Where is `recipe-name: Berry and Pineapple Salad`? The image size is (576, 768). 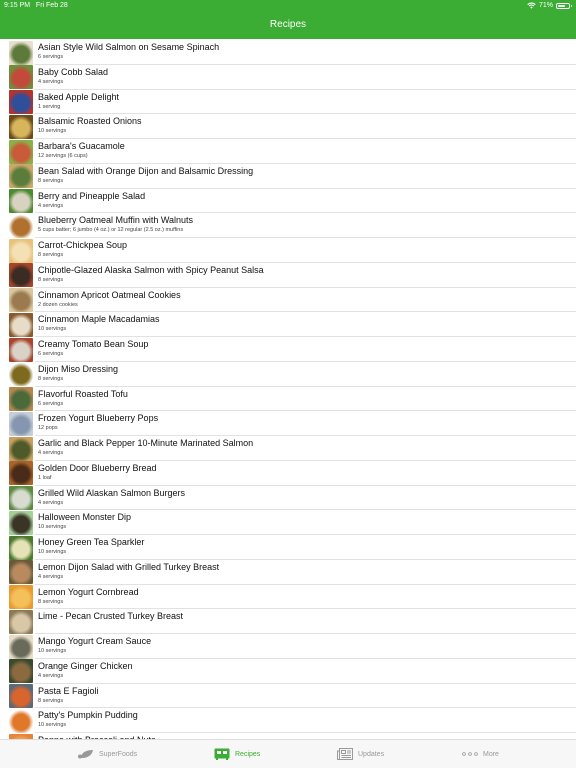
recipe-name: Berry and Pineapple Salad is located at coordinates (92, 195).